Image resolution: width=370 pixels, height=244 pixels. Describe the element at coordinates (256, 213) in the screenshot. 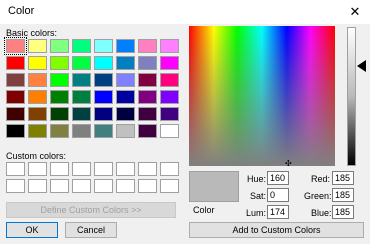

I see `lum-label: Lum:` at that location.